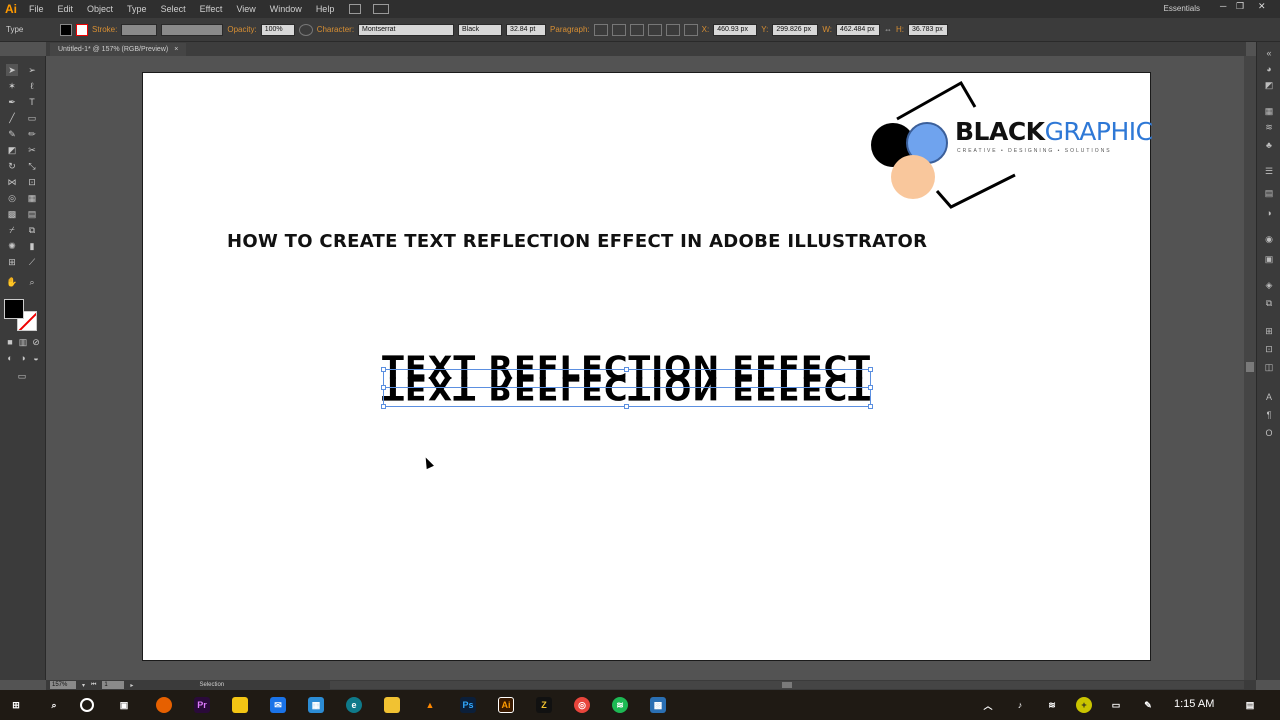 The height and width of the screenshot is (720, 1280). I want to click on vertical-scroll-thumb, so click(1250, 367).